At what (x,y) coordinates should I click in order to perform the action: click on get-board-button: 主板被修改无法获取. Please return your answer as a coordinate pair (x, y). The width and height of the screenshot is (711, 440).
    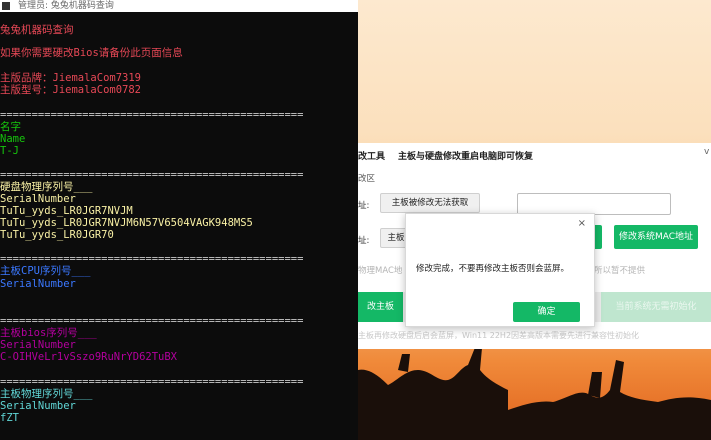
    Looking at the image, I should click on (430, 203).